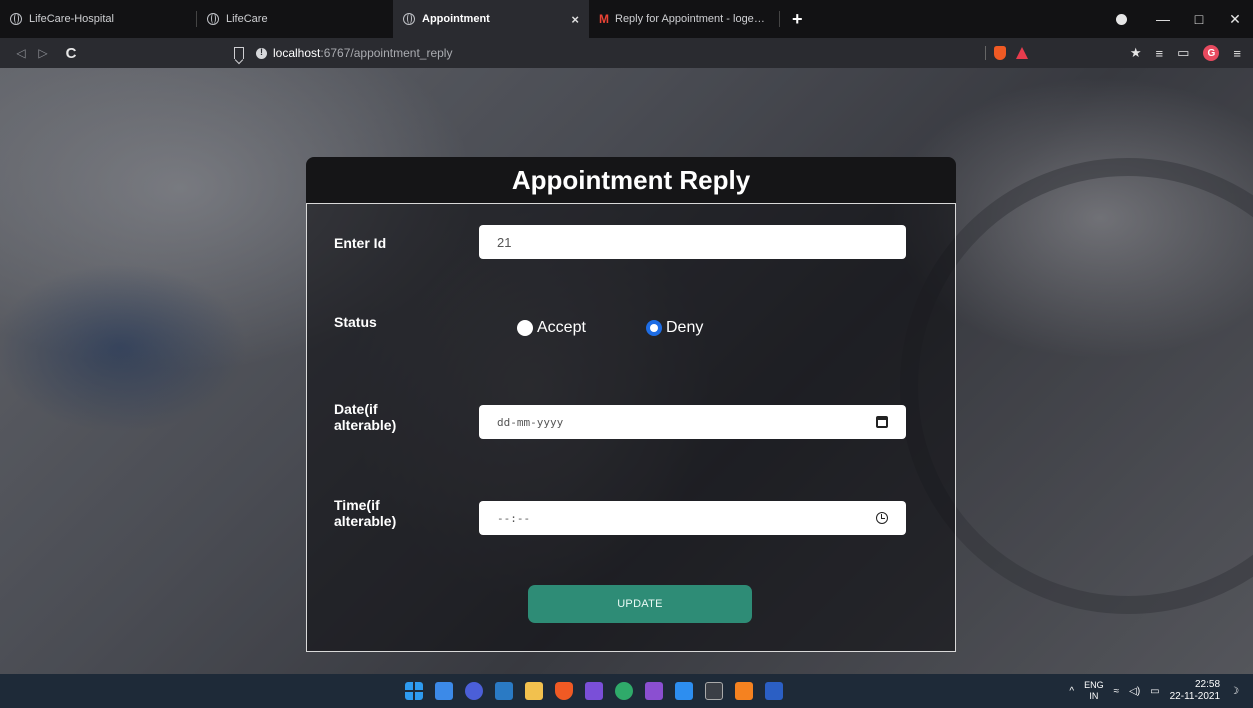  Describe the element at coordinates (684, 691) in the screenshot. I see `vscode-icon` at that location.